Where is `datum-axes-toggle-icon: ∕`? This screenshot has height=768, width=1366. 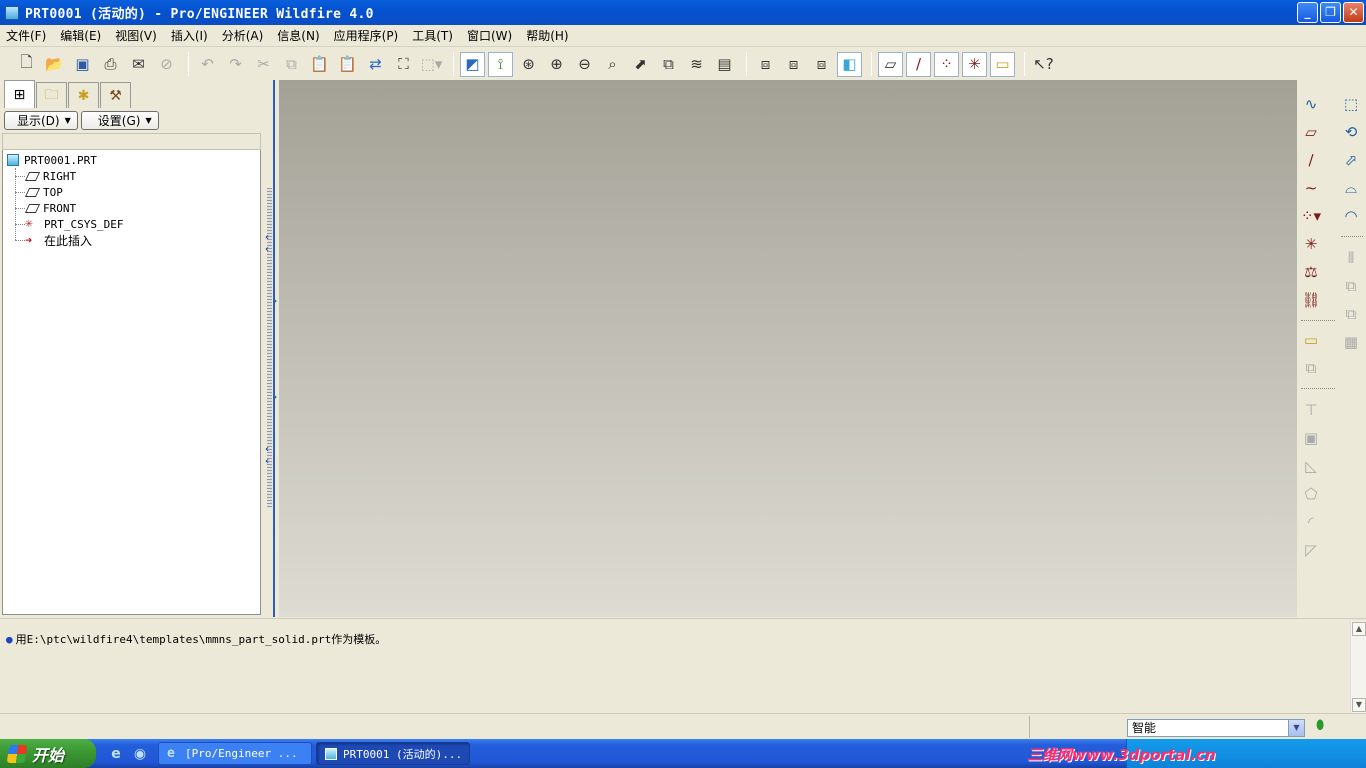
datum-axes-toggle-icon: ∕ is located at coordinates (918, 64).